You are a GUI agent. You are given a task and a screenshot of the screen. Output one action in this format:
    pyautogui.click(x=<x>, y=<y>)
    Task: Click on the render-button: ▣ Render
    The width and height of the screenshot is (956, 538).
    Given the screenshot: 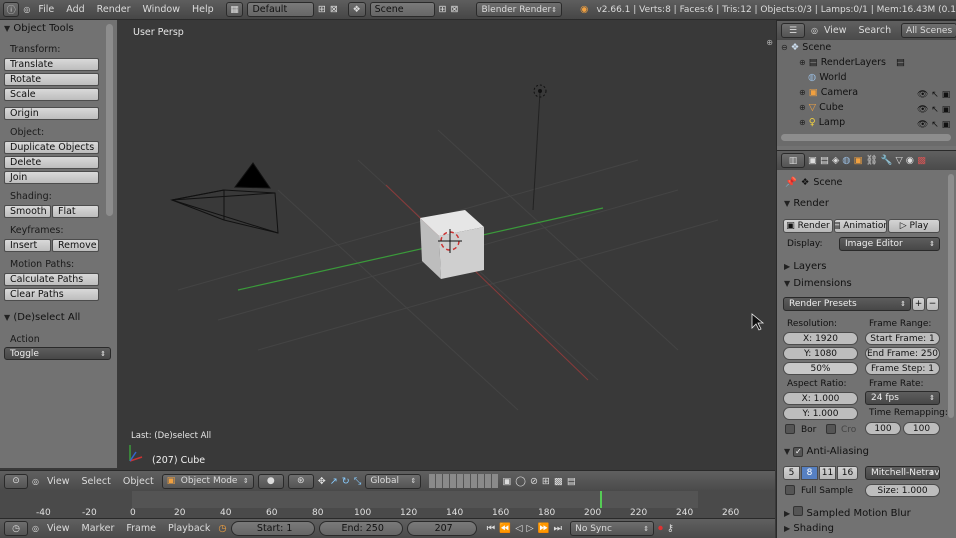 What is the action you would take?
    pyautogui.click(x=808, y=226)
    